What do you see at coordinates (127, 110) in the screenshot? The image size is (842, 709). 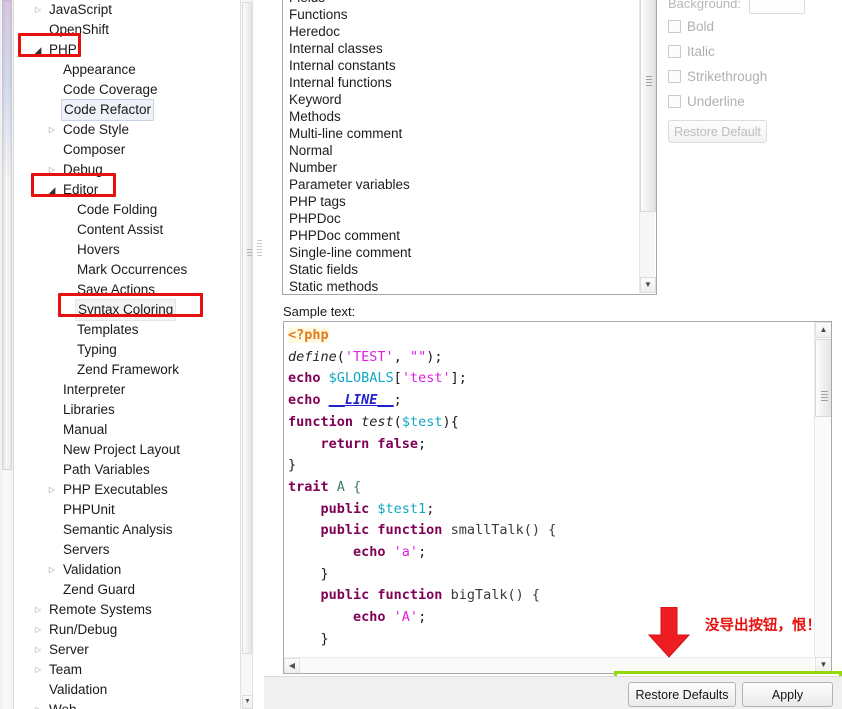 I see `tree-item-code-refactor: Code Refactor` at bounding box center [127, 110].